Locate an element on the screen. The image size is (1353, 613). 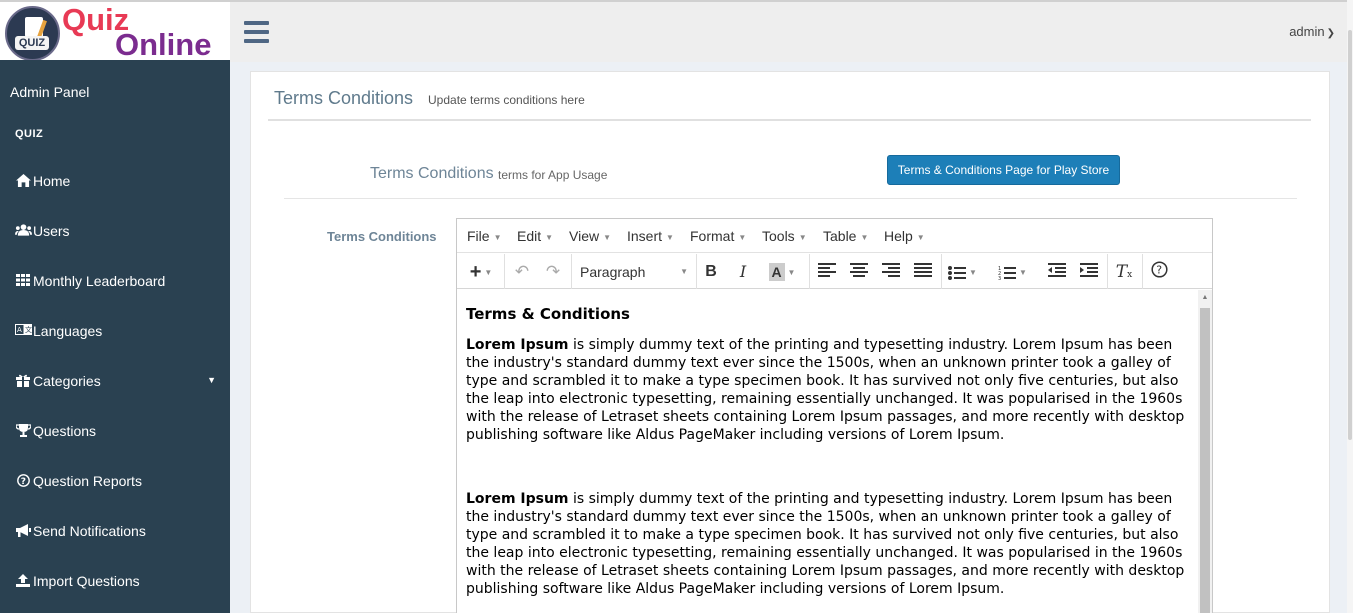
sidebar-item-users: Users is located at coordinates (115, 232).